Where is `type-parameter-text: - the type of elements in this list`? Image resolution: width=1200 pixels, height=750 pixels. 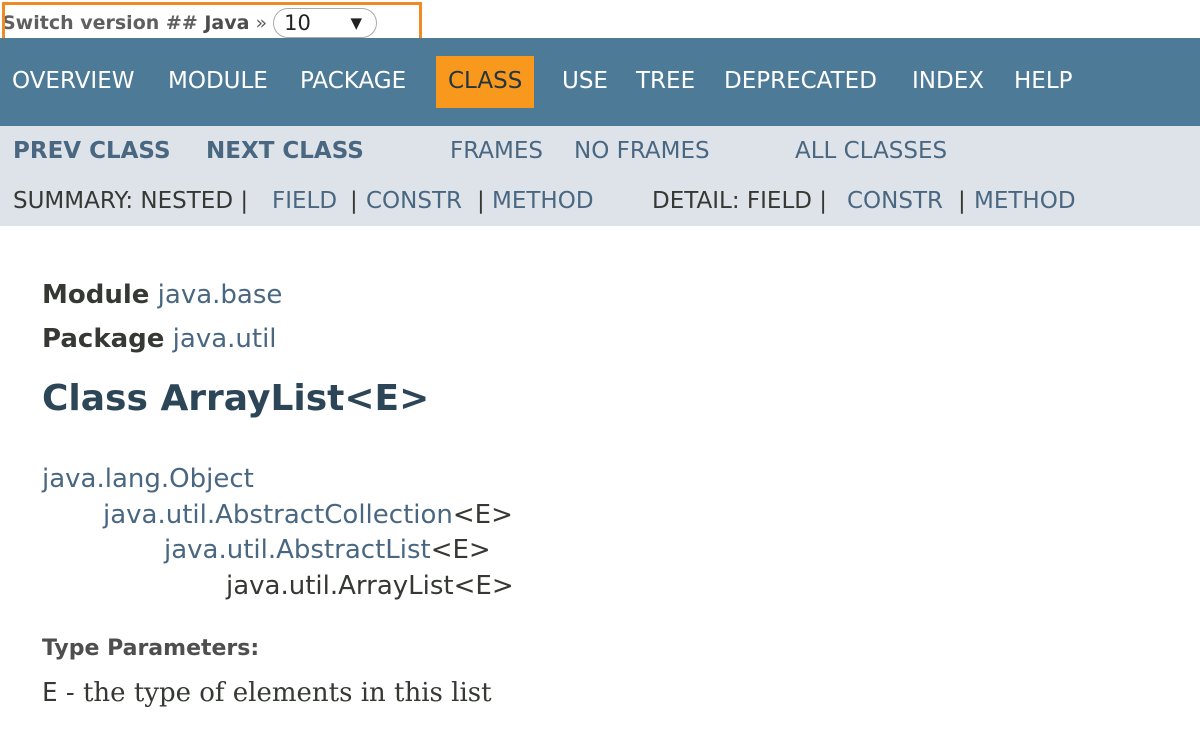 type-parameter-text: - the type of elements in this list is located at coordinates (274, 693).